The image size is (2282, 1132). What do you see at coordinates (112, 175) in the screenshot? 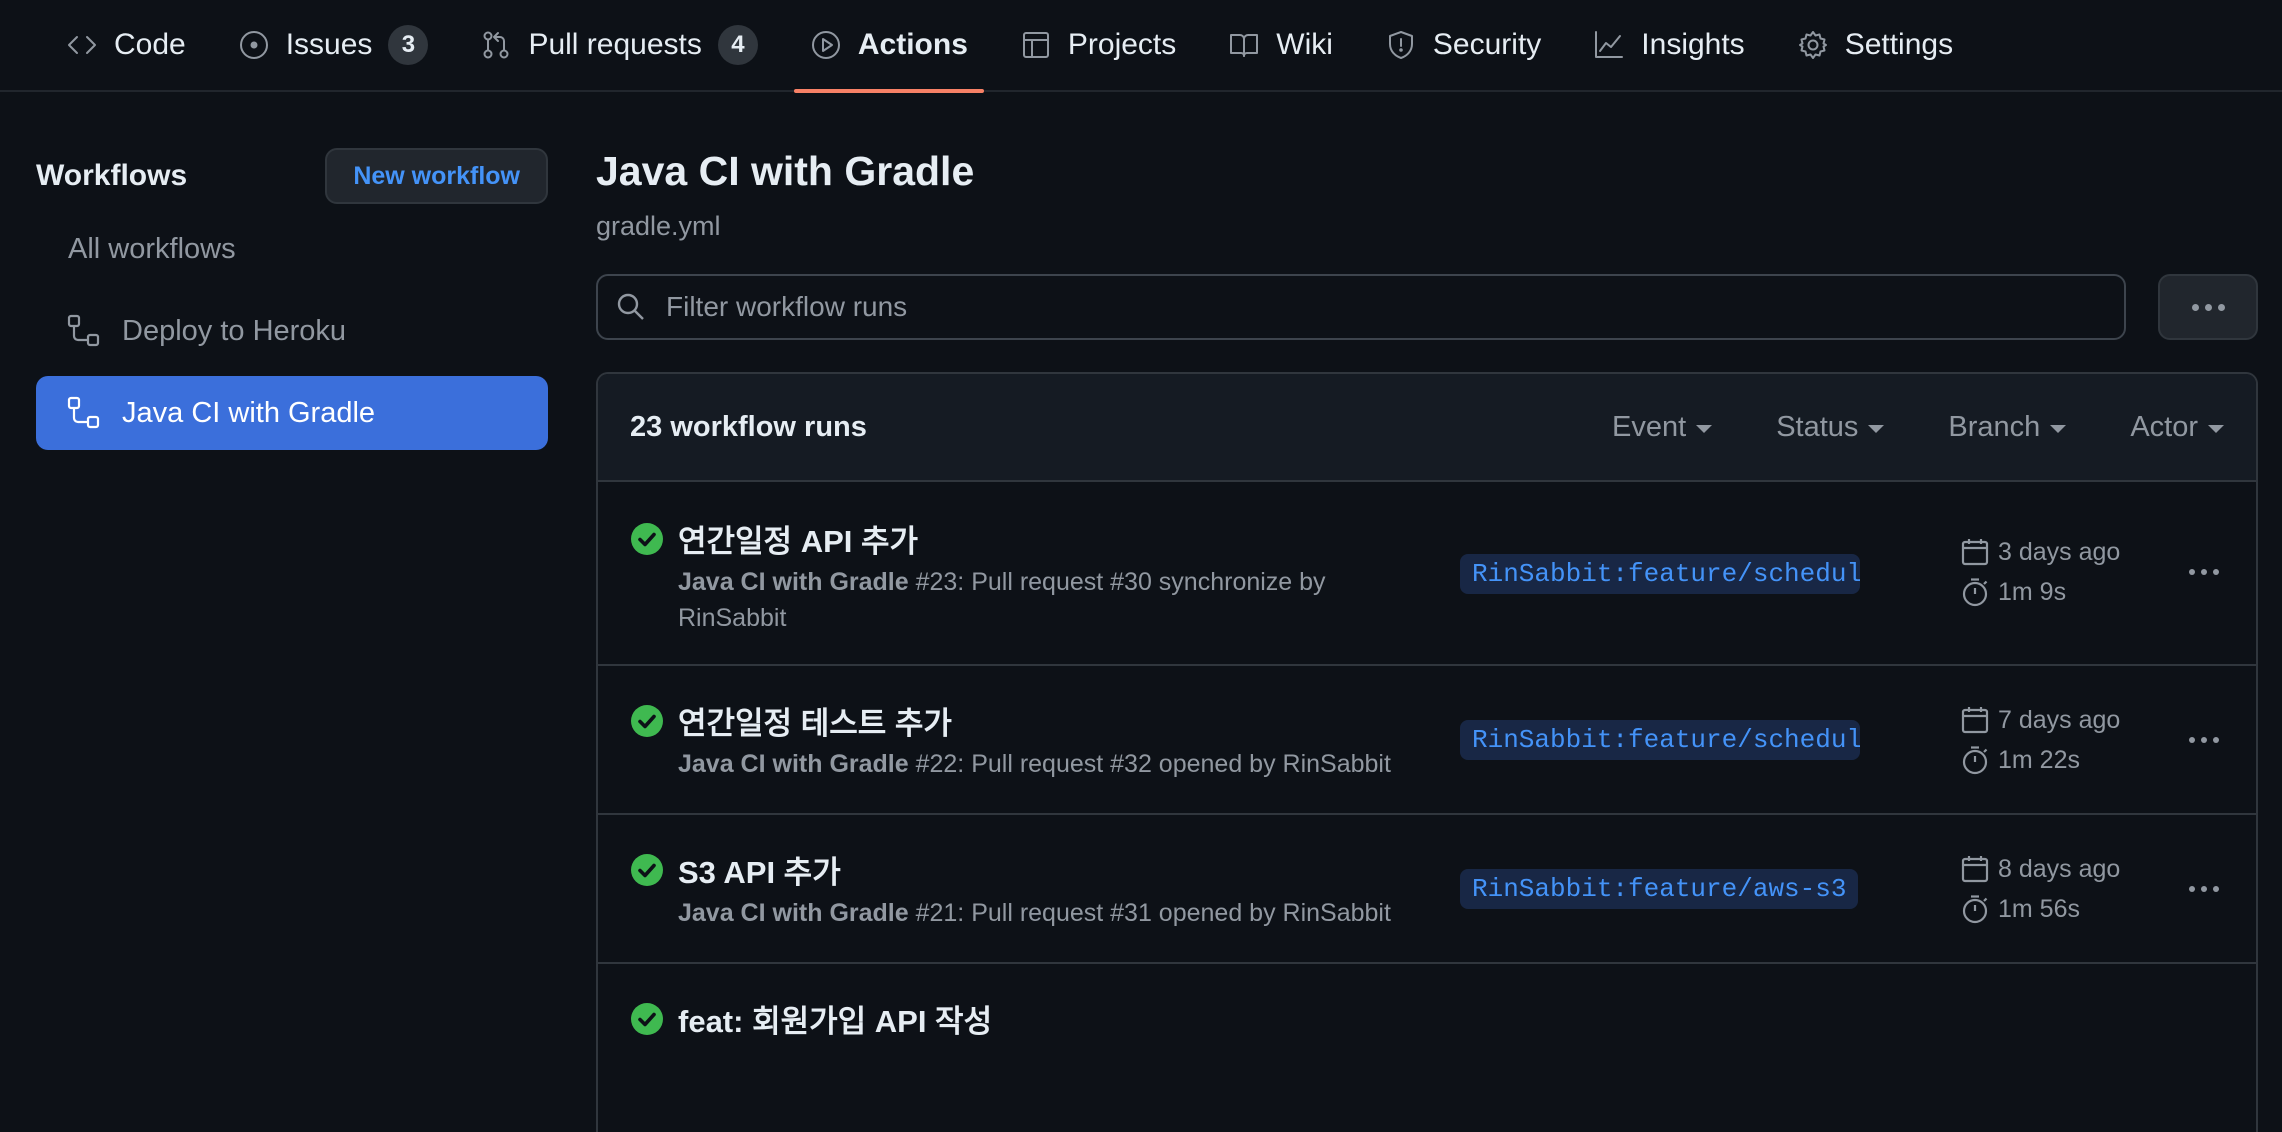
I see `sidebar-title: Workflows` at bounding box center [112, 175].